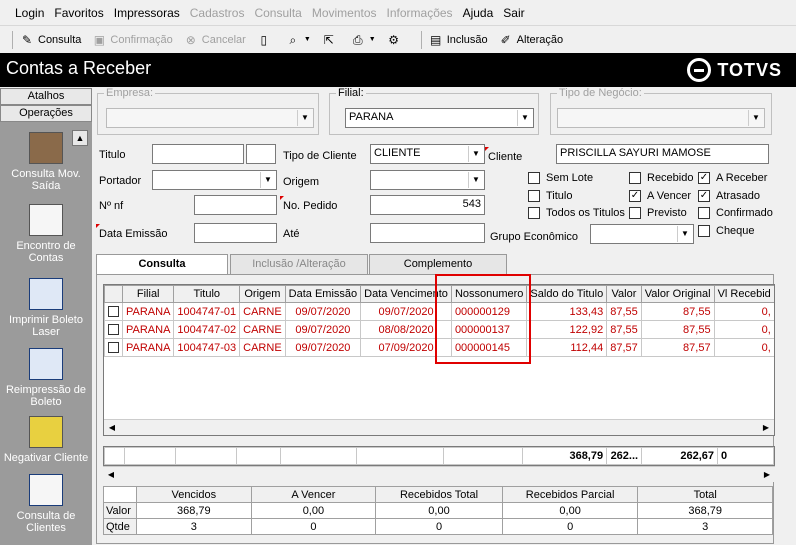  I want to click on filial-group: Filial: PARANA ▼, so click(434, 111).